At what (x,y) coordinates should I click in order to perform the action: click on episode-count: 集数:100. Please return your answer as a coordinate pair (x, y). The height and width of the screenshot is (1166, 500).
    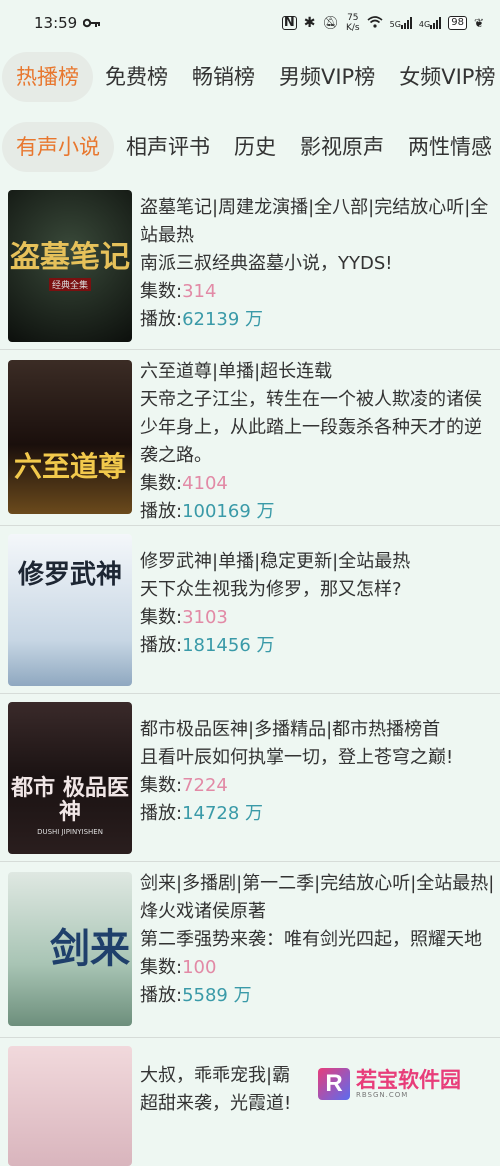
    Looking at the image, I should click on (178, 967).